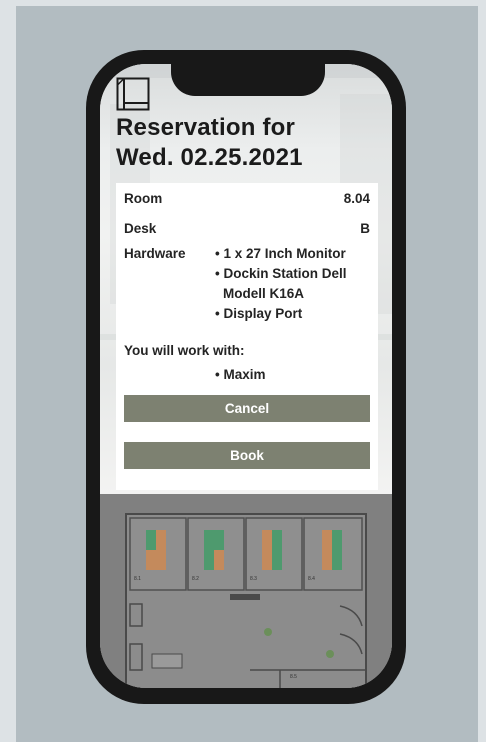 Image resolution: width=486 pixels, height=742 pixels. What do you see at coordinates (365, 228) in the screenshot?
I see `desk-value: B` at bounding box center [365, 228].